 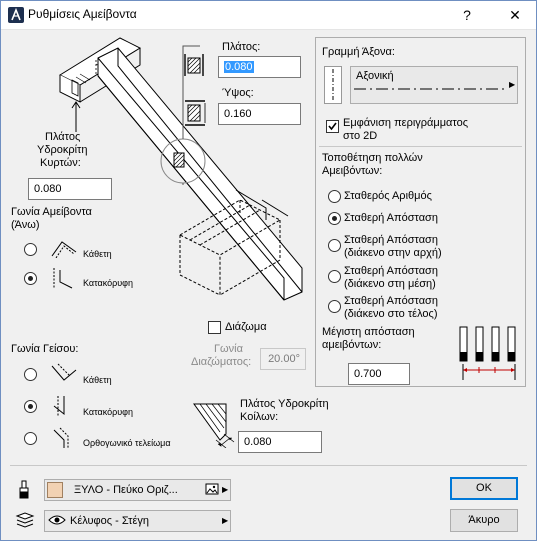 What do you see at coordinates (332, 126) in the screenshot?
I see `show-outline-checkbox` at bounding box center [332, 126].